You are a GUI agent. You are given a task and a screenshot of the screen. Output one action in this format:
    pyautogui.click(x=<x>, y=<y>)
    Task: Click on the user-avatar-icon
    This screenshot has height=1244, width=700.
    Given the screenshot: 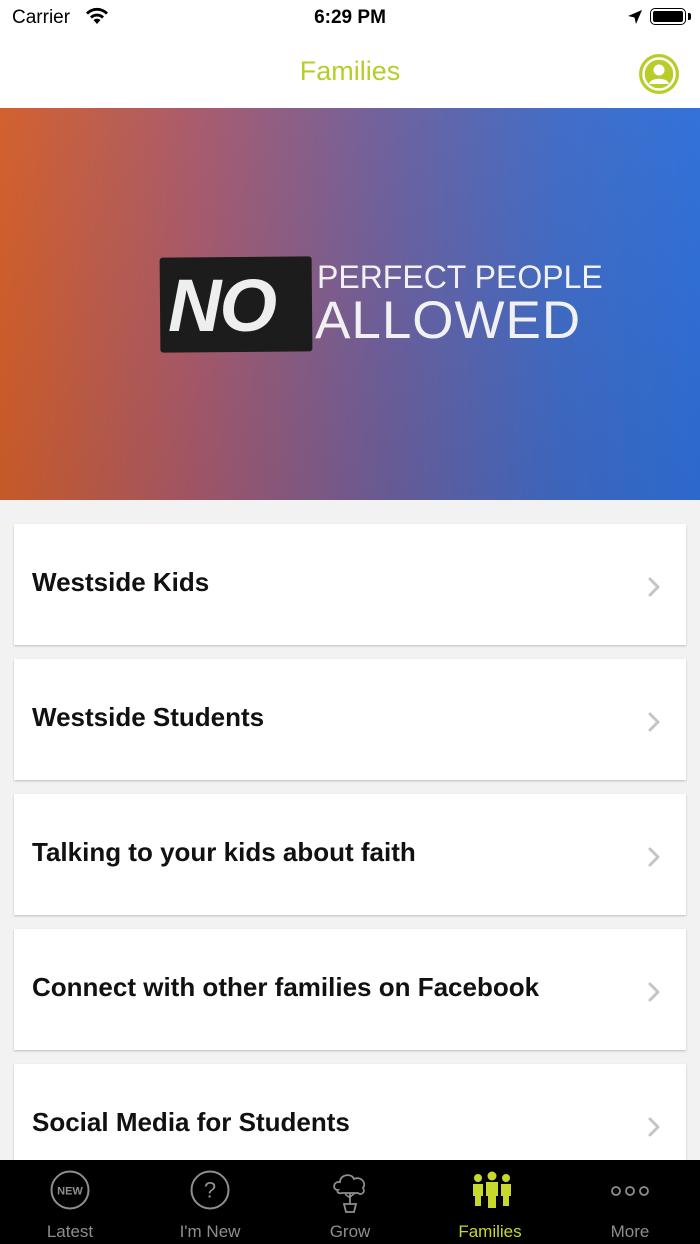 What is the action you would take?
    pyautogui.click(x=659, y=74)
    